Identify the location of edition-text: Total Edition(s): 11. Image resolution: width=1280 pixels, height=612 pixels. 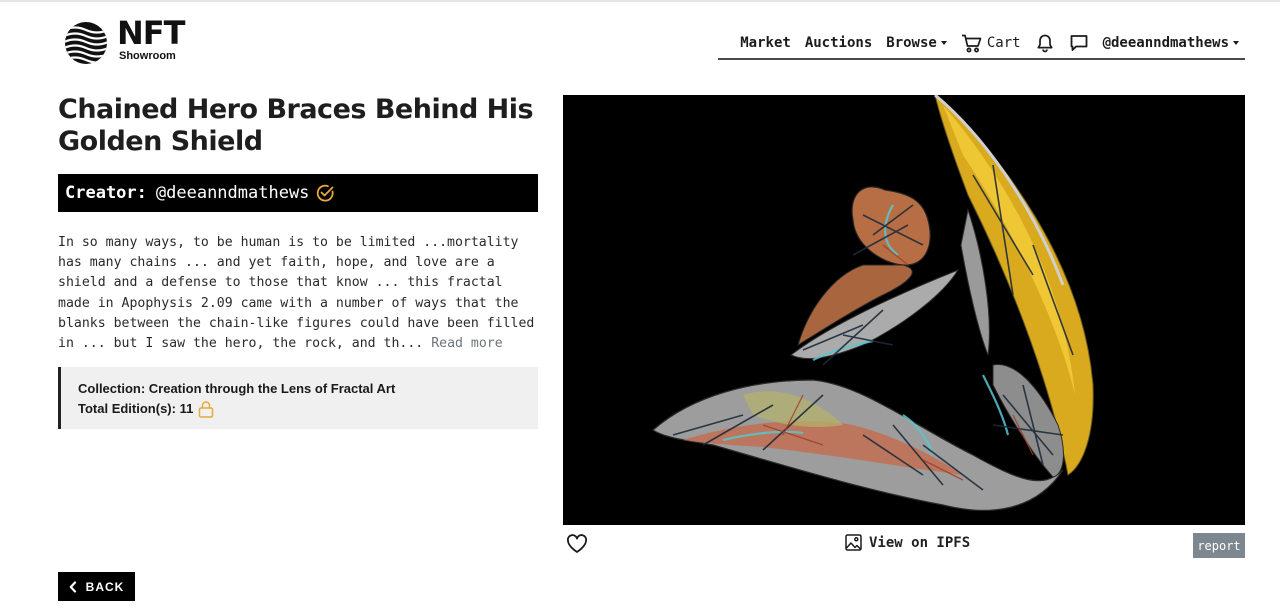
(136, 408).